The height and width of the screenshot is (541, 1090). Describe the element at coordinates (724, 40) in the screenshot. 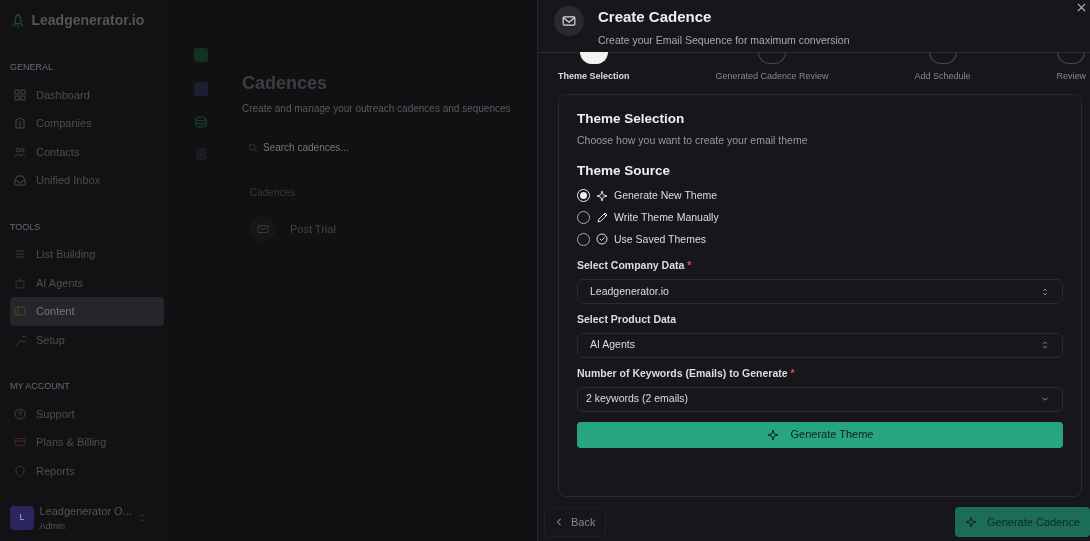

I see `modal-subtitle: Create your Email Sequence for maximum conversion` at that location.